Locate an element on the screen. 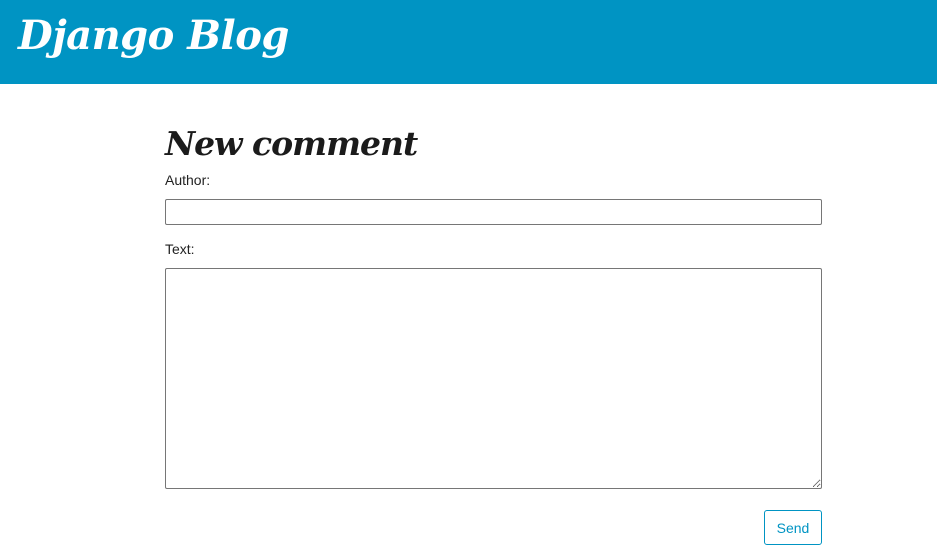  text-label: Text: is located at coordinates (180, 249).